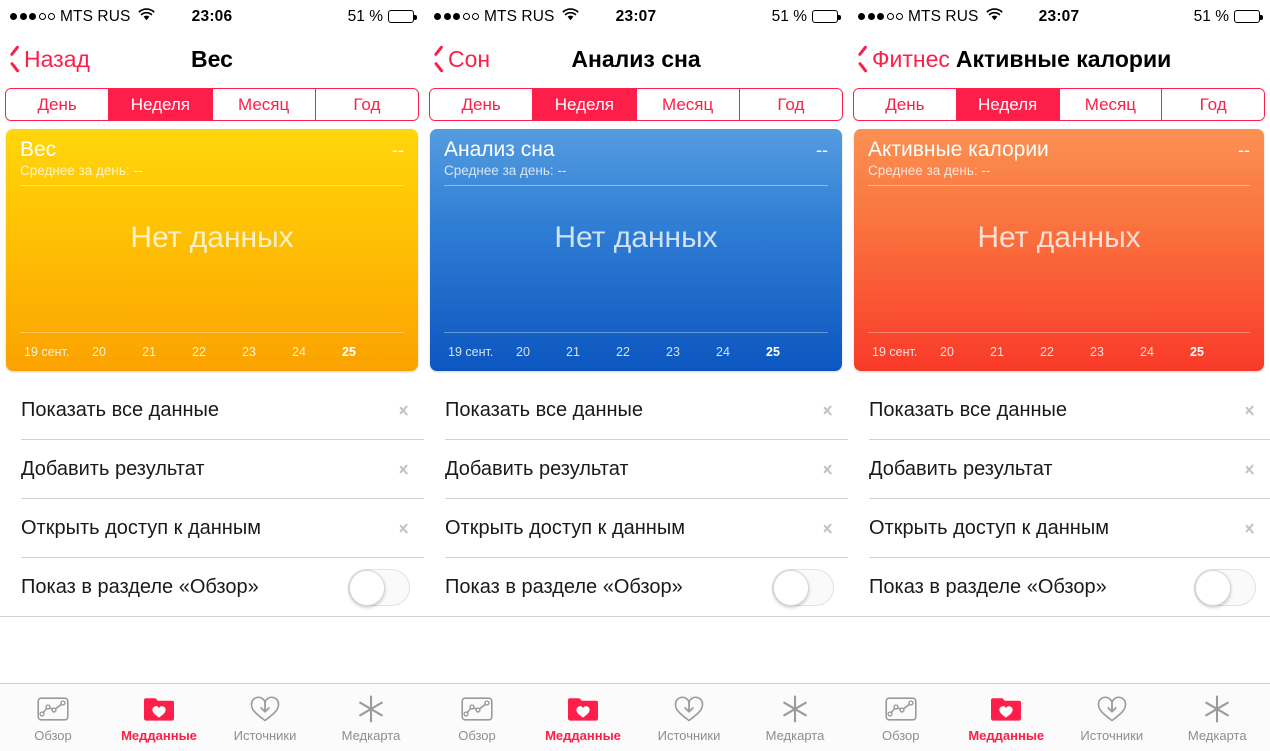 The image size is (1270, 751). What do you see at coordinates (636, 332) in the screenshot?
I see `chart-axis-line` at bounding box center [636, 332].